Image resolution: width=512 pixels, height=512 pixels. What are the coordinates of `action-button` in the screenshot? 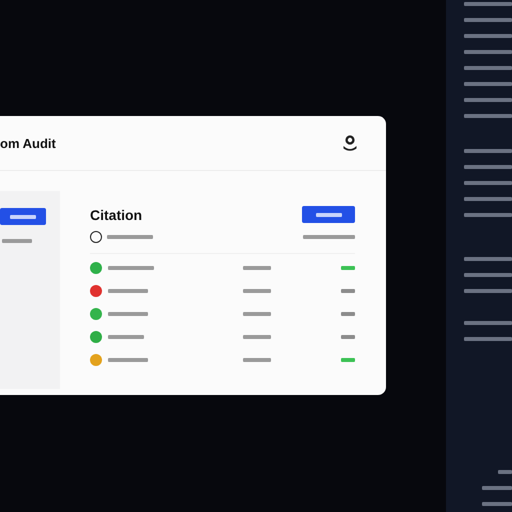 It's located at (328, 214).